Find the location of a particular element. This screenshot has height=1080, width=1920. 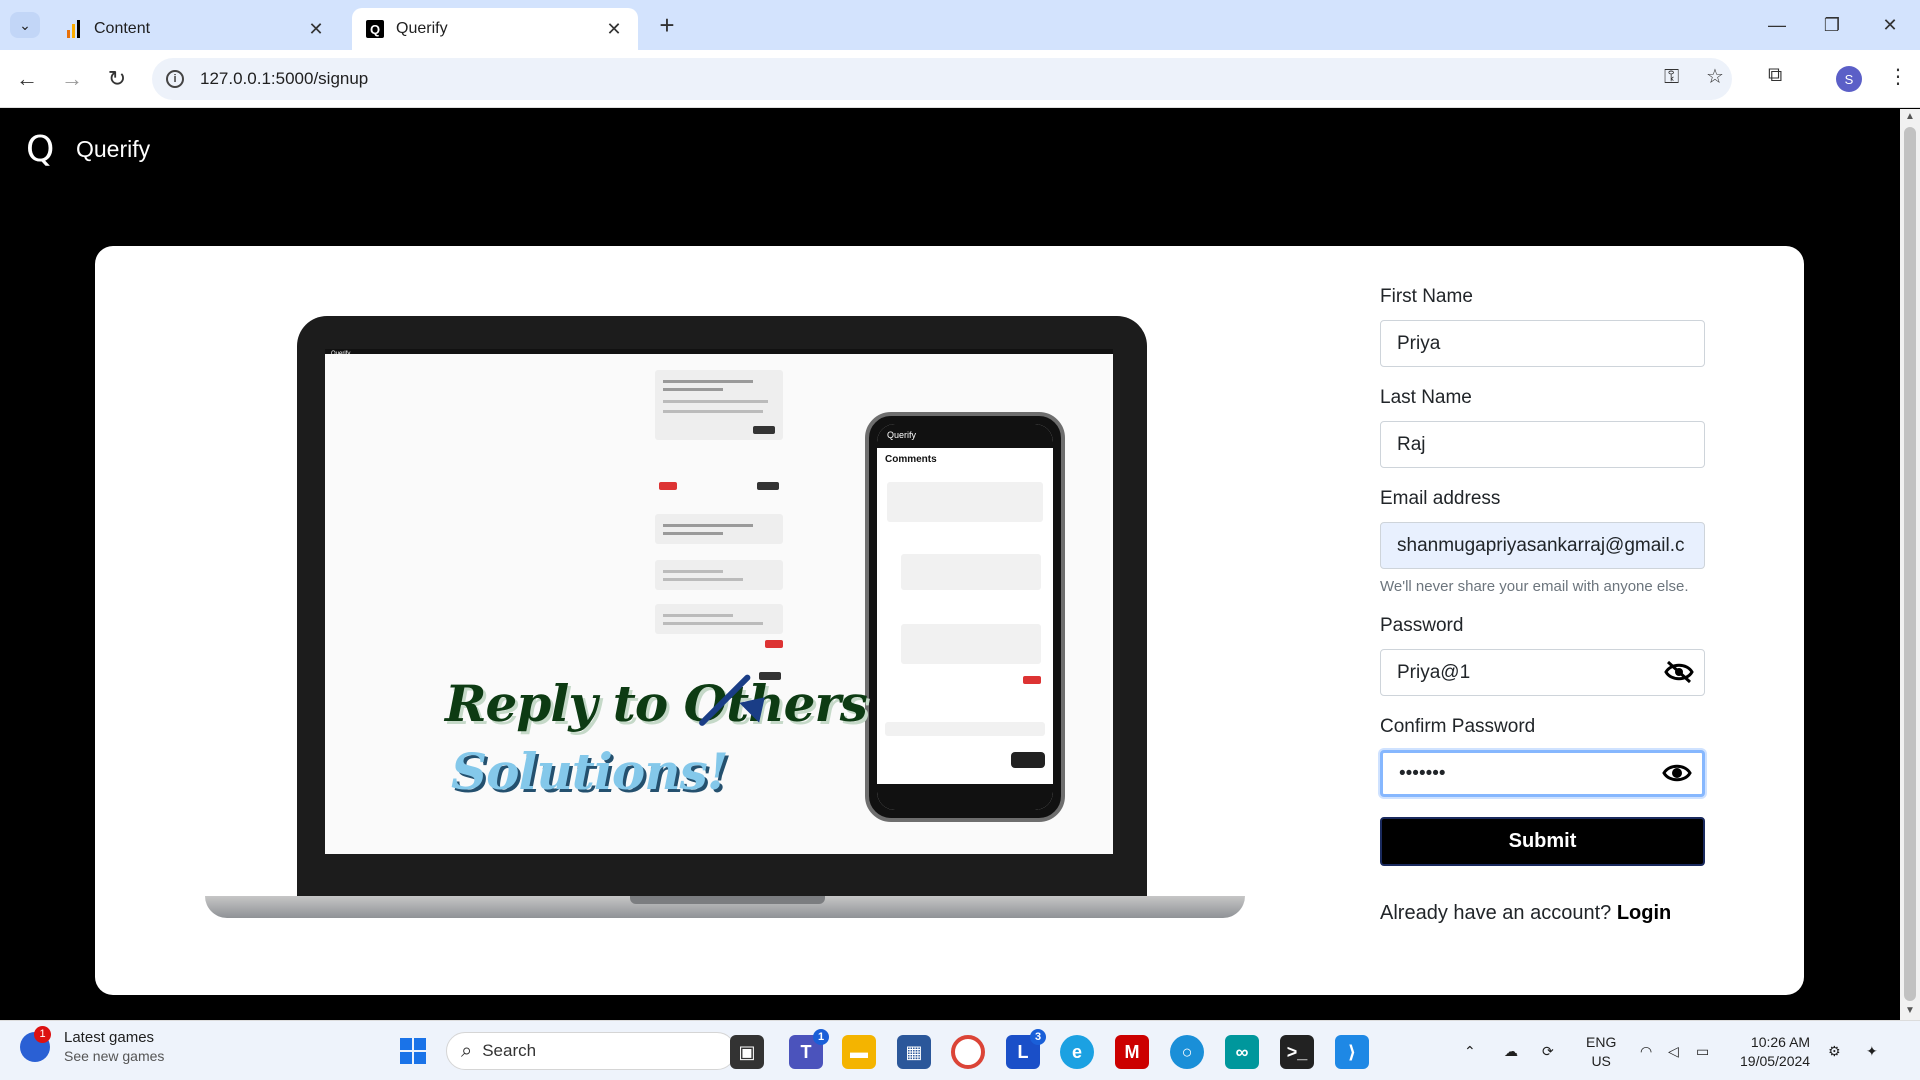

address-bar: i 127.0.0.1:5000/signup is located at coordinates (942, 79).